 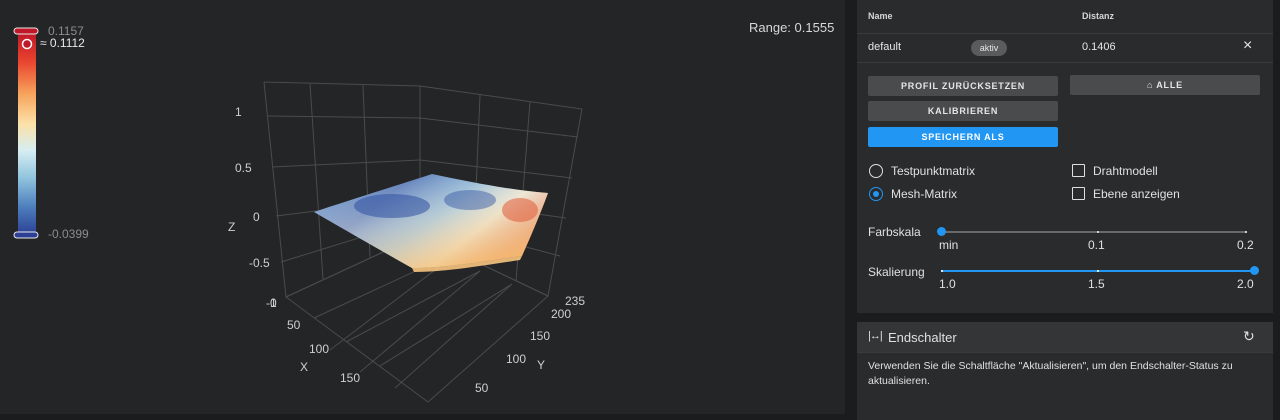 What do you see at coordinates (561, 314) in the screenshot?
I see `y-tick: 200` at bounding box center [561, 314].